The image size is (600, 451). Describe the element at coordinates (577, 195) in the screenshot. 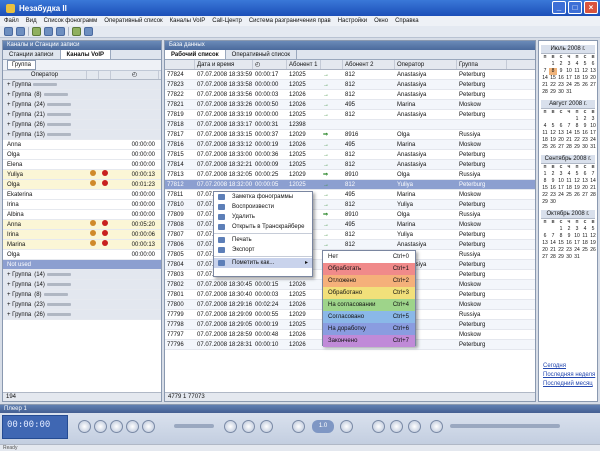

I see `calendar-day: 26` at that location.